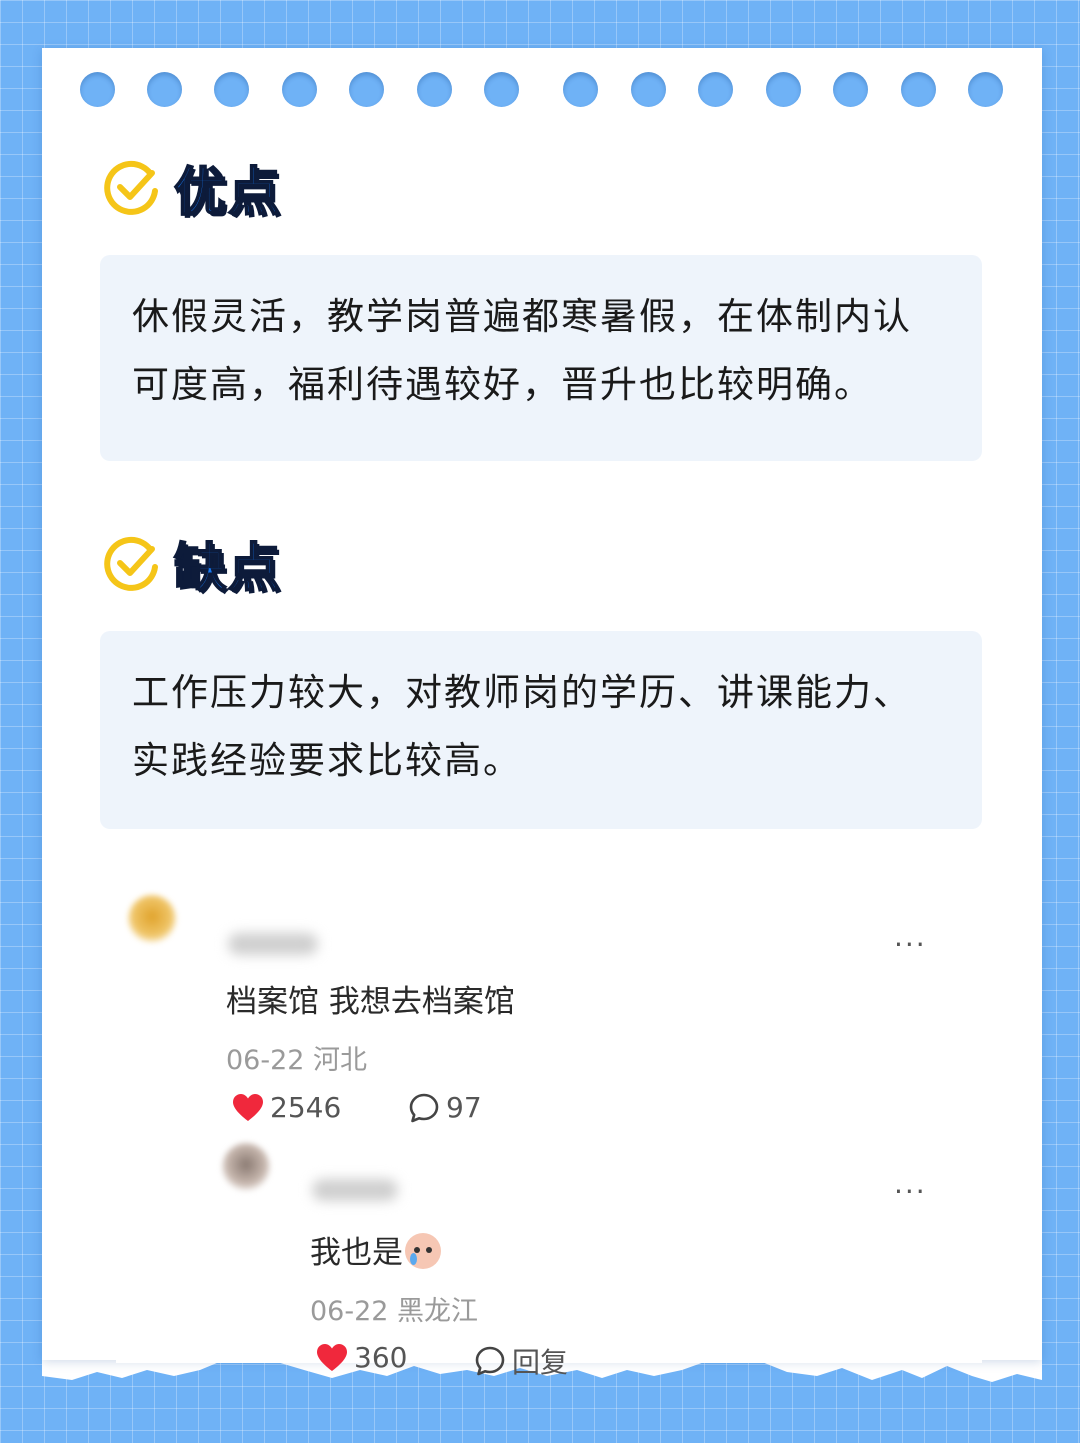 The image size is (1080, 1443). I want to click on section-title: 优点, so click(228, 193).